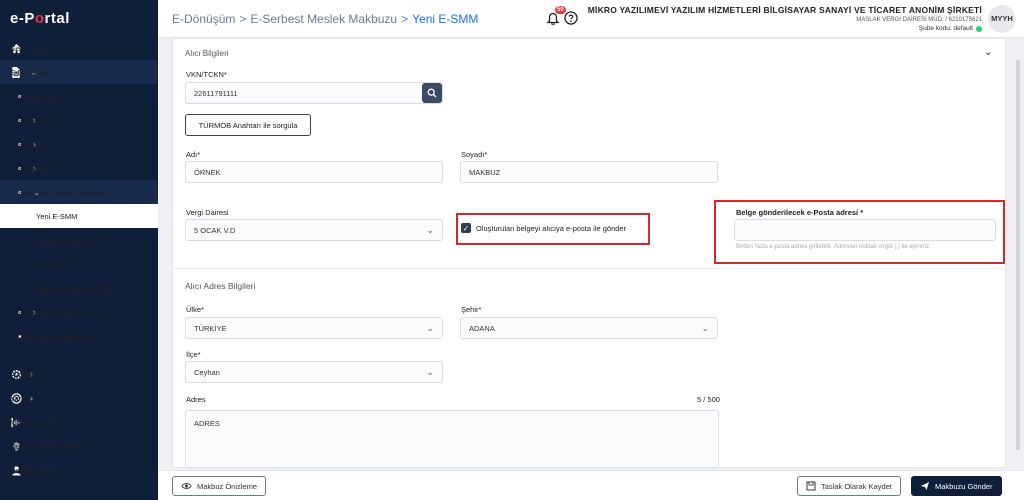 Image resolution: width=1024 pixels, height=500 pixels. What do you see at coordinates (589, 268) in the screenshot?
I see `section-divider` at bounding box center [589, 268].